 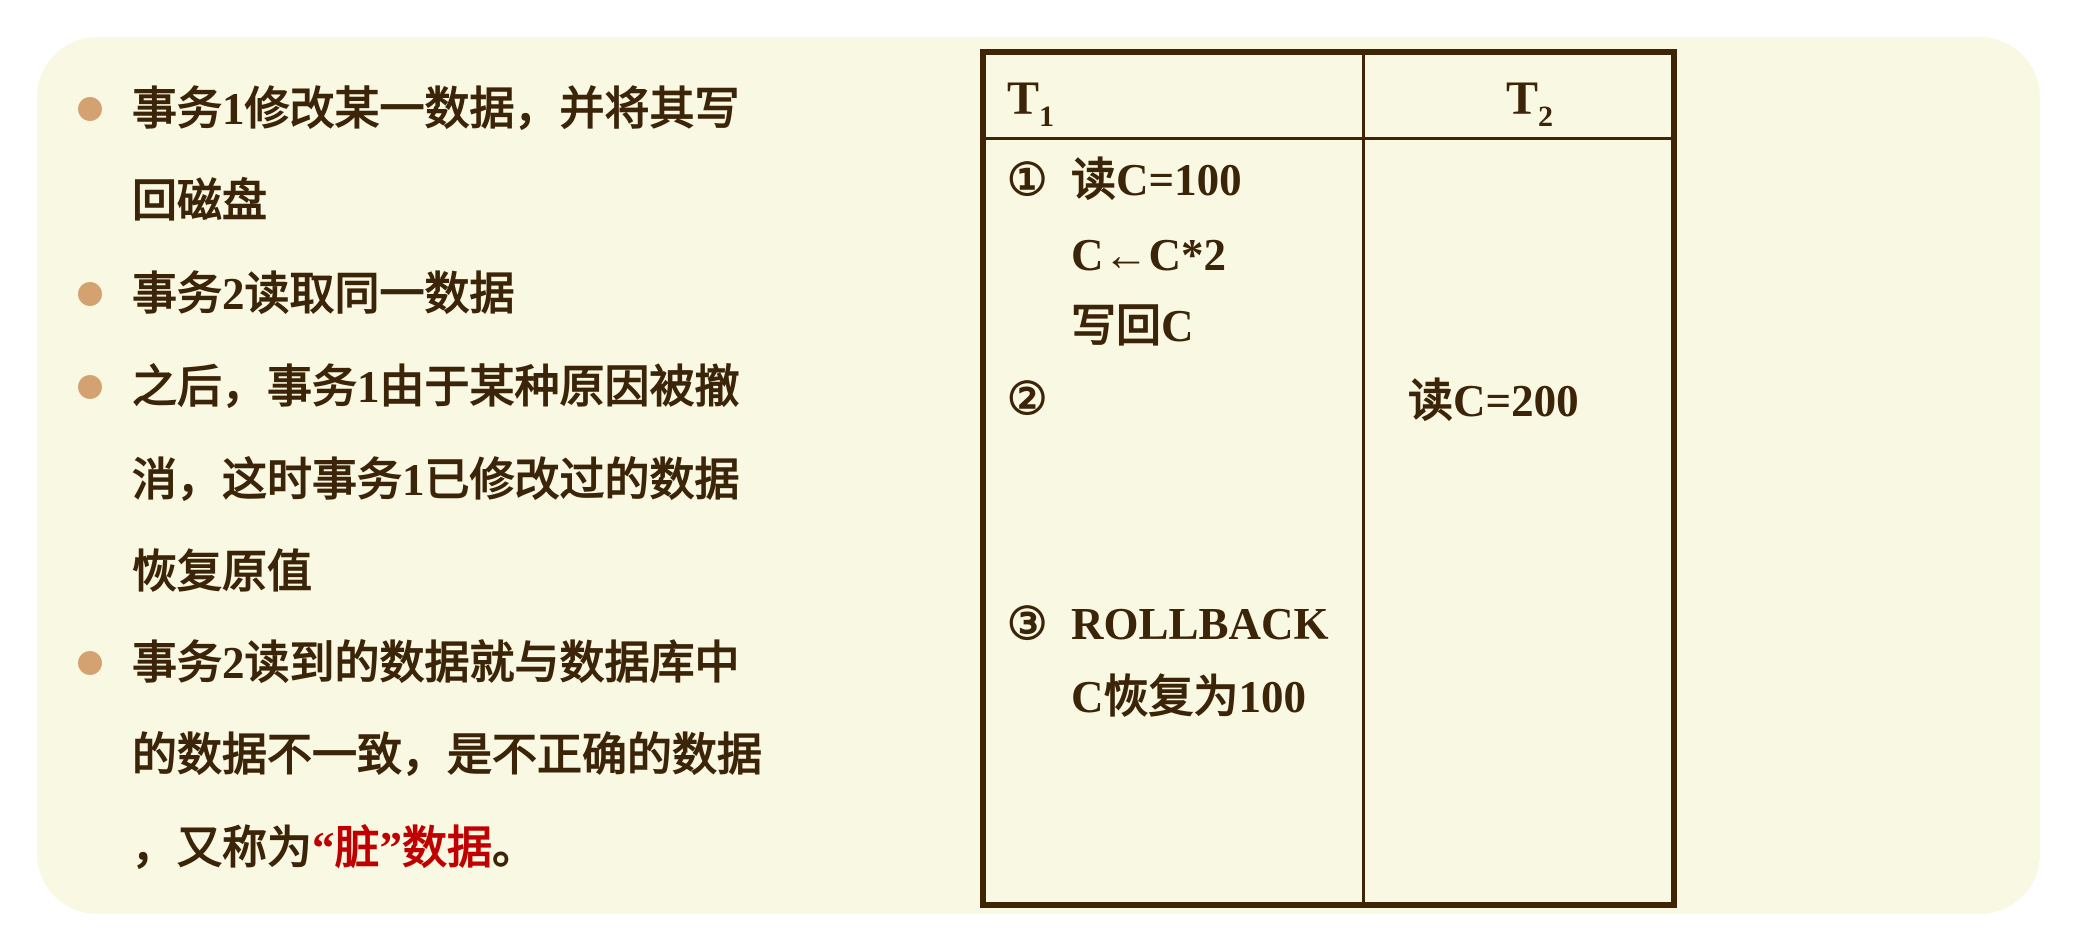 I want to click on header-t1: T1, so click(x=1030, y=108).